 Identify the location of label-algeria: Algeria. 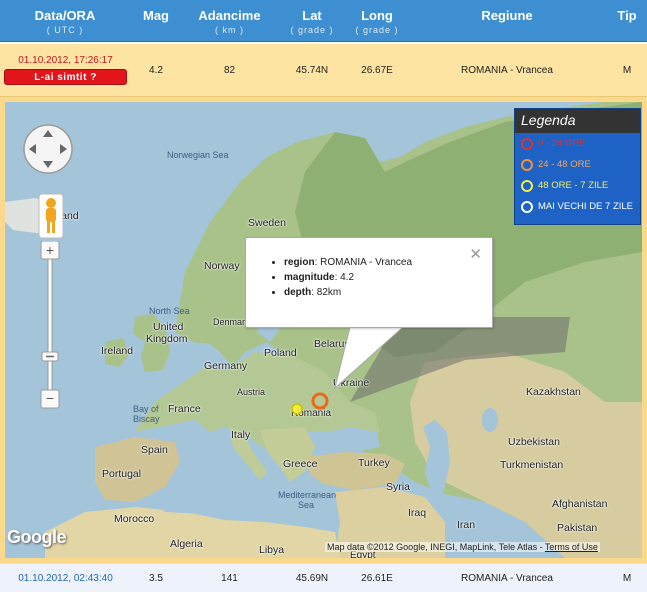
(186, 544).